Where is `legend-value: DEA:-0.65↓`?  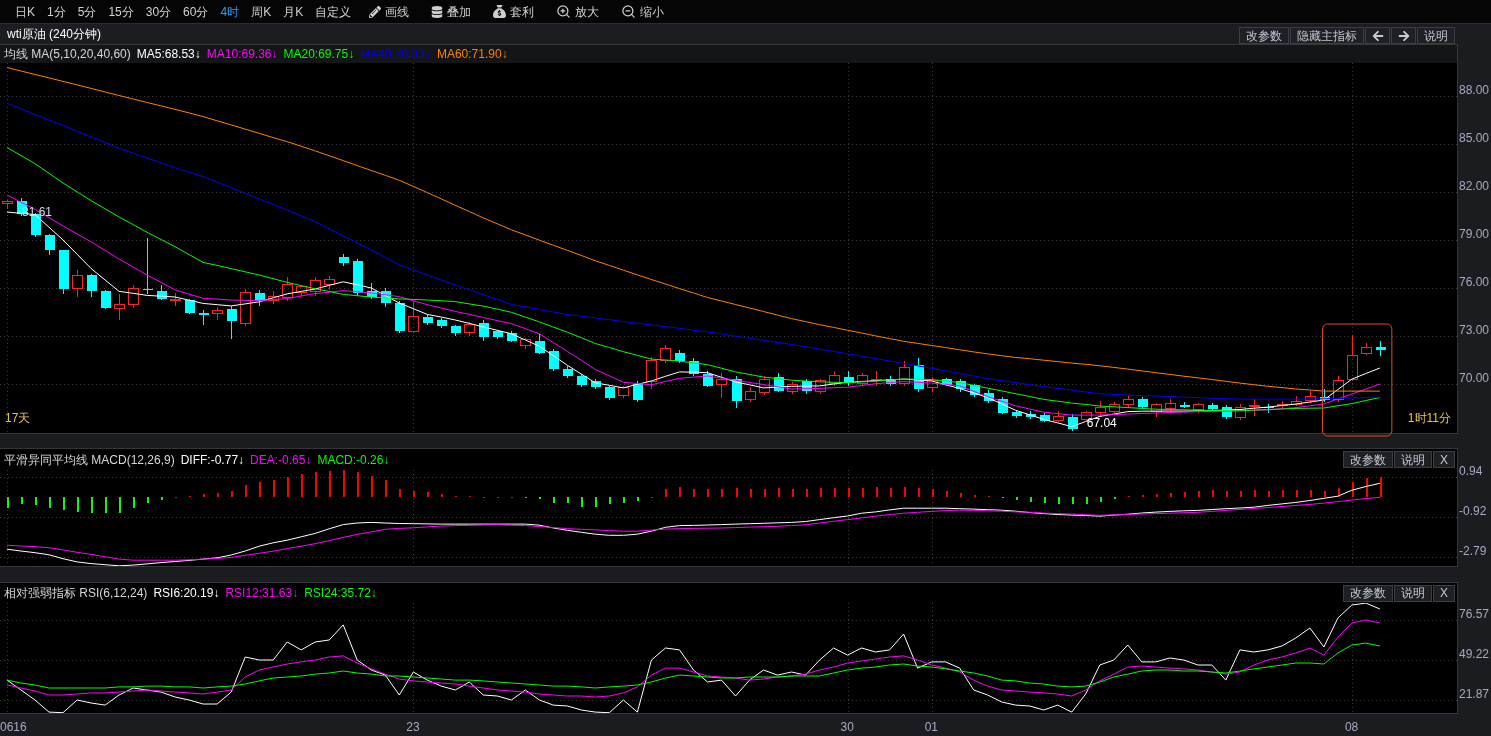
legend-value: DEA:-0.65↓ is located at coordinates (281, 459).